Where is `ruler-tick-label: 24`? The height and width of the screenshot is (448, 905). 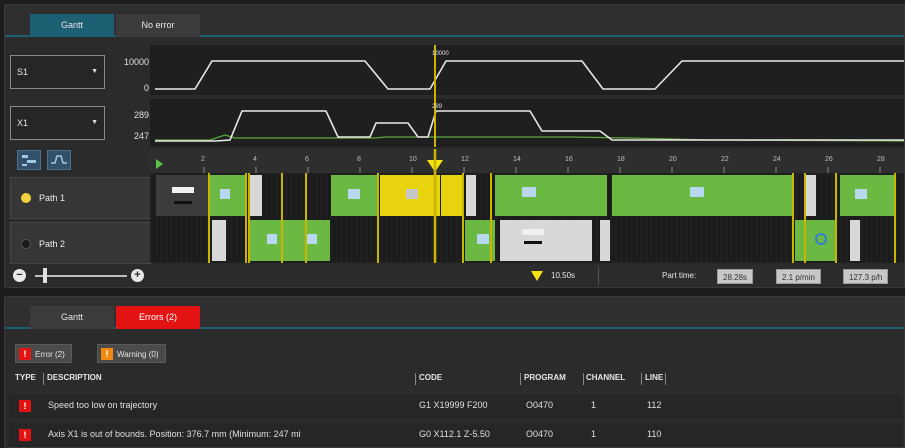
ruler-tick-label: 24 is located at coordinates (777, 159).